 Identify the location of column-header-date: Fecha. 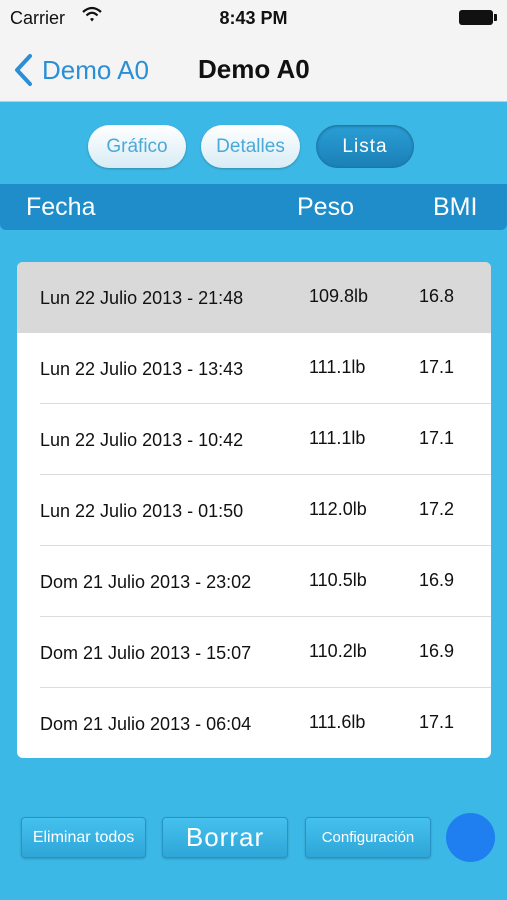
(61, 207).